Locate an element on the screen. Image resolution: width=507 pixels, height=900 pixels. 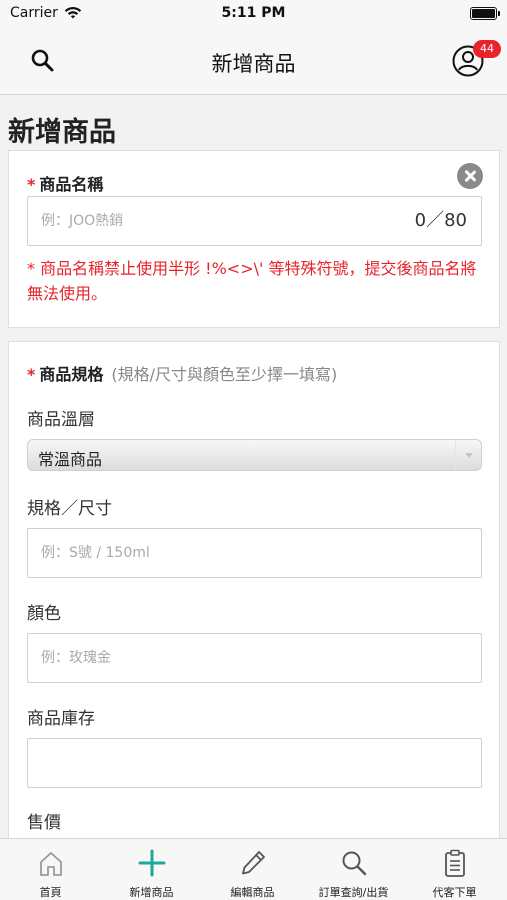
color-input: 例：玫瑰金 is located at coordinates (254, 658).